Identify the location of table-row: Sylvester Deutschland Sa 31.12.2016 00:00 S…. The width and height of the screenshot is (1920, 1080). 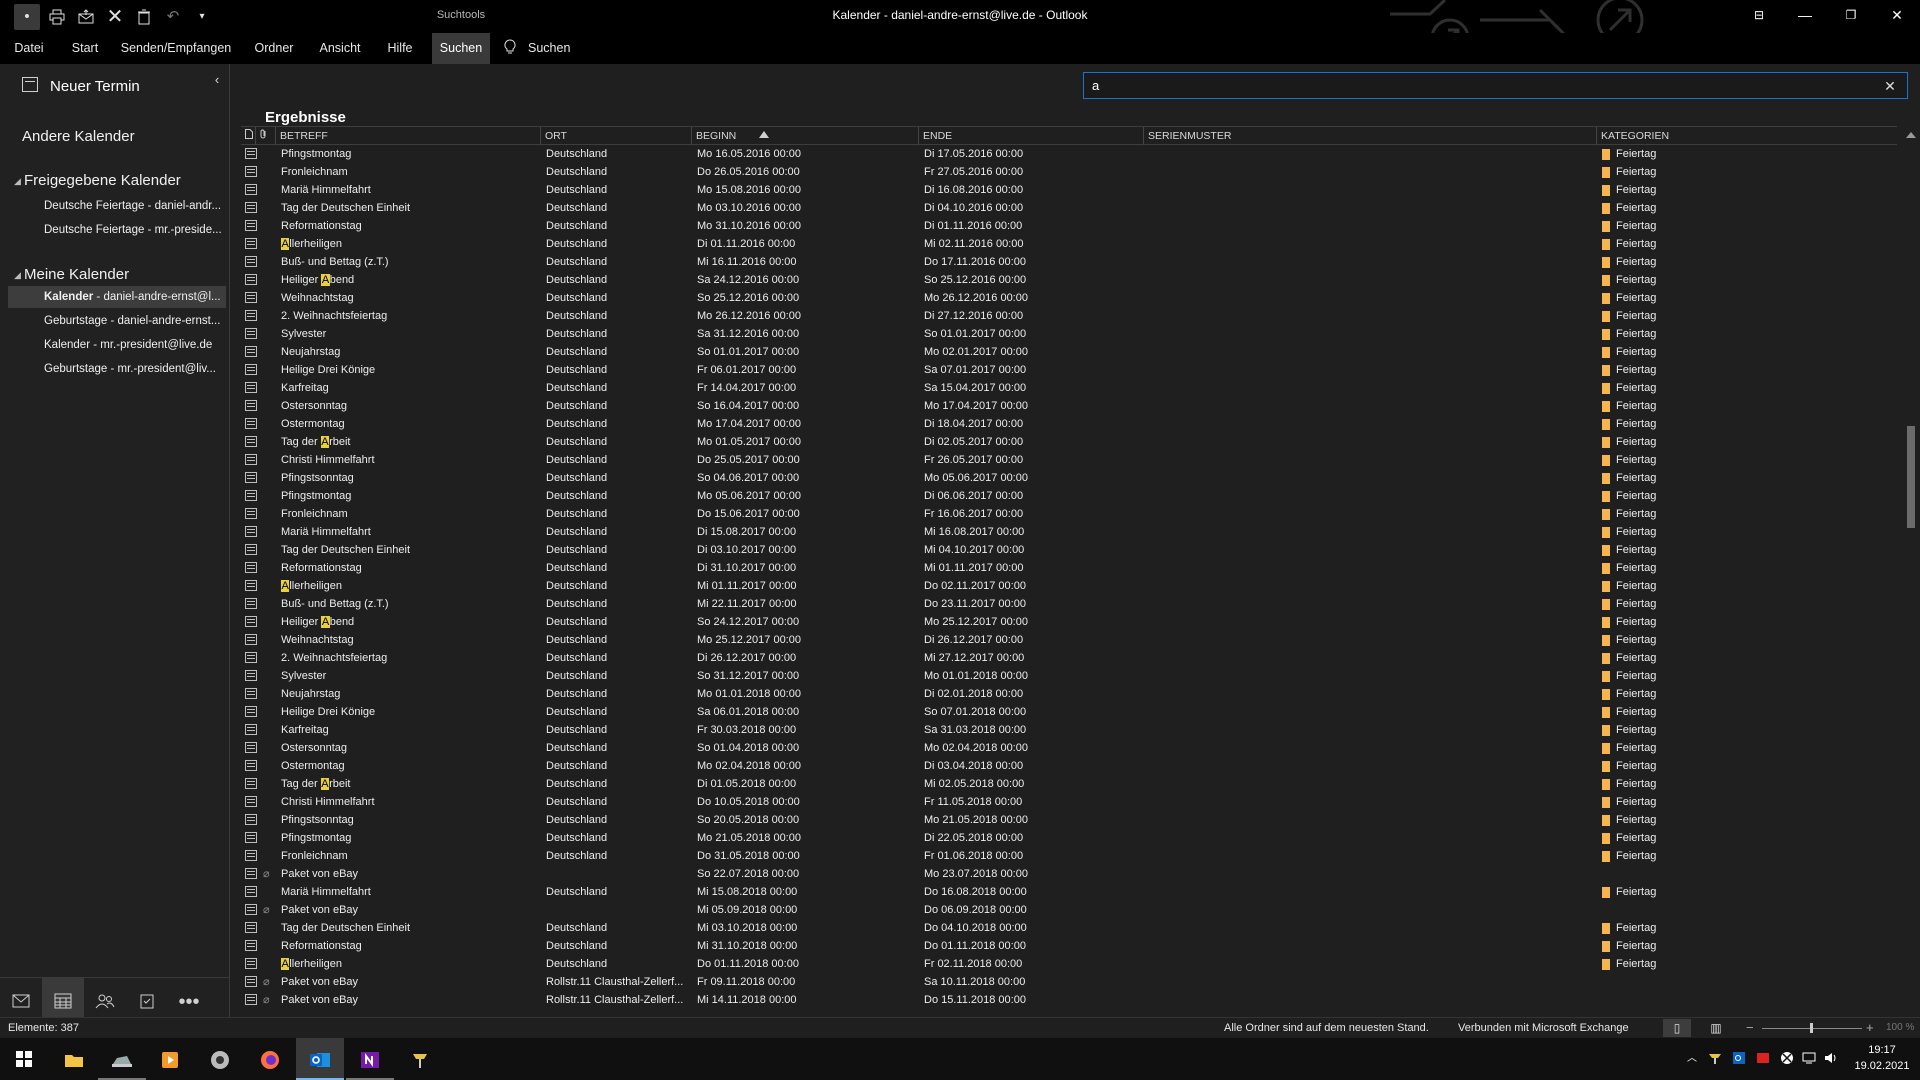
(1069, 334).